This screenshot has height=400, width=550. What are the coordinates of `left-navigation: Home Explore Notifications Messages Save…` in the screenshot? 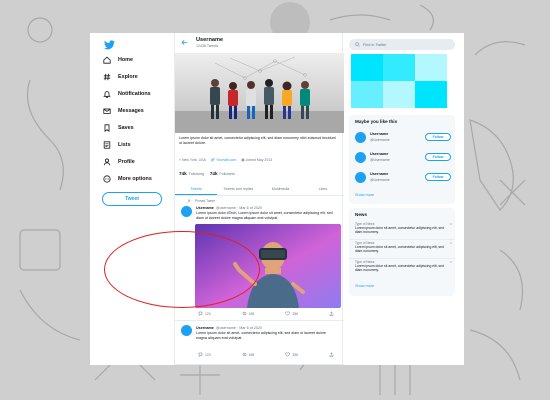 It's located at (132, 199).